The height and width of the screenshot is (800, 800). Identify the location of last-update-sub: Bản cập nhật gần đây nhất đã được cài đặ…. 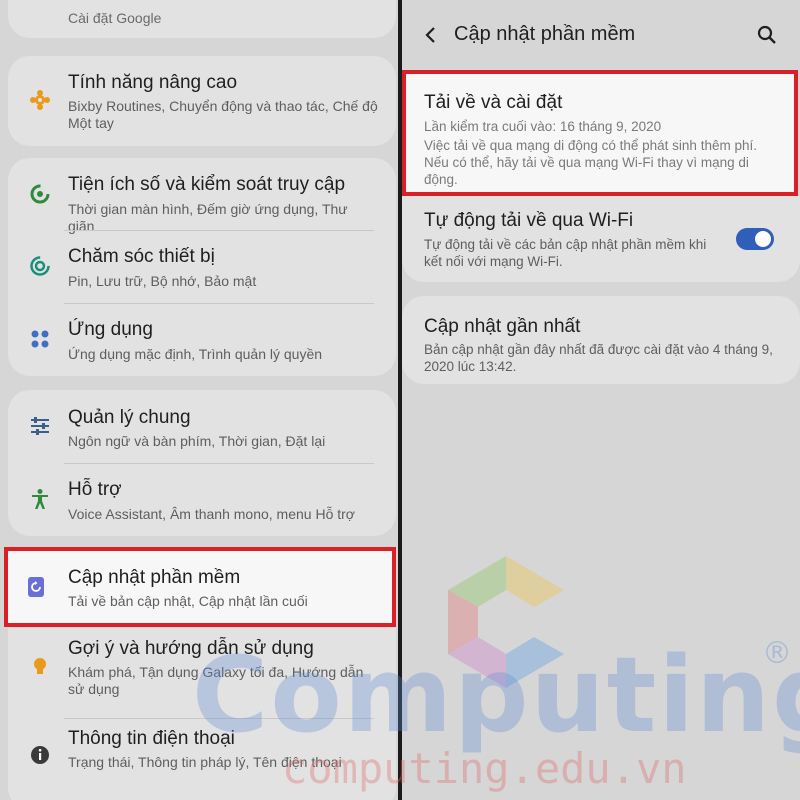
(598, 358).